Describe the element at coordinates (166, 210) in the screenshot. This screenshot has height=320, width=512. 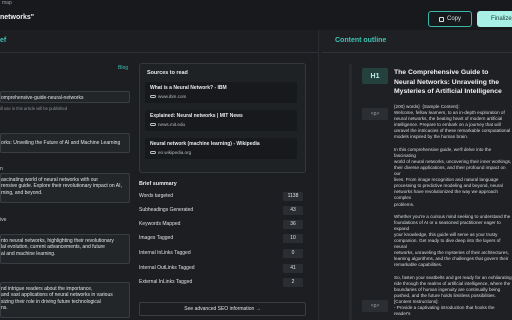
I see `stat-label: Subheadings Generated` at that location.